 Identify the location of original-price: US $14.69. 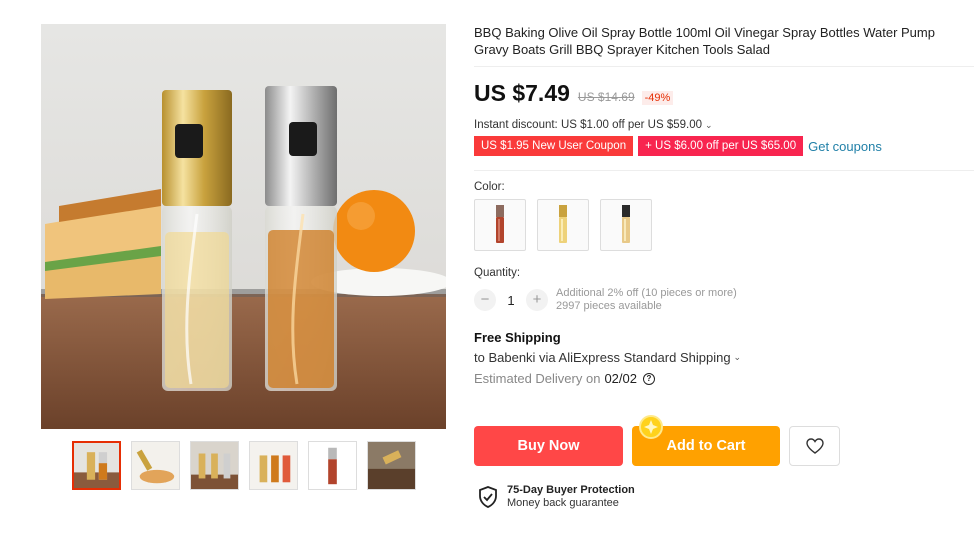
(606, 97).